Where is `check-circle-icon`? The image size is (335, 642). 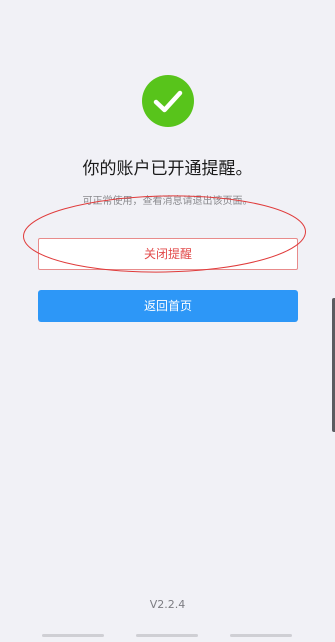 check-circle-icon is located at coordinates (168, 101).